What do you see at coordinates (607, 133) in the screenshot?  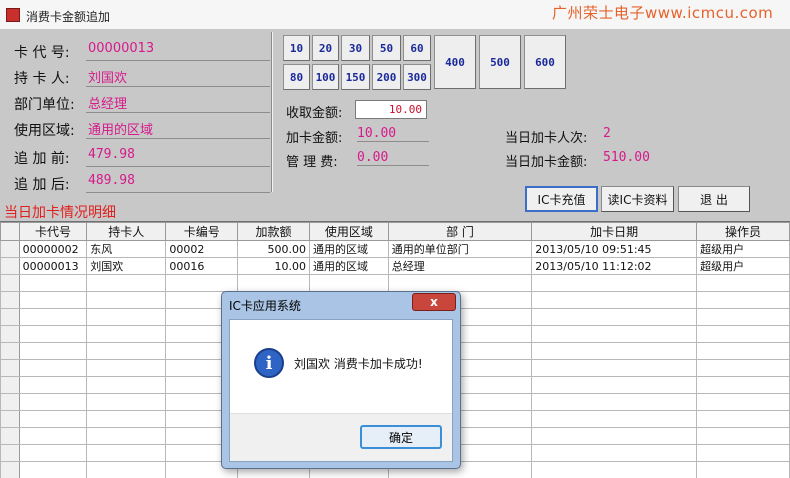 I see `daily-count-value: 2` at bounding box center [607, 133].